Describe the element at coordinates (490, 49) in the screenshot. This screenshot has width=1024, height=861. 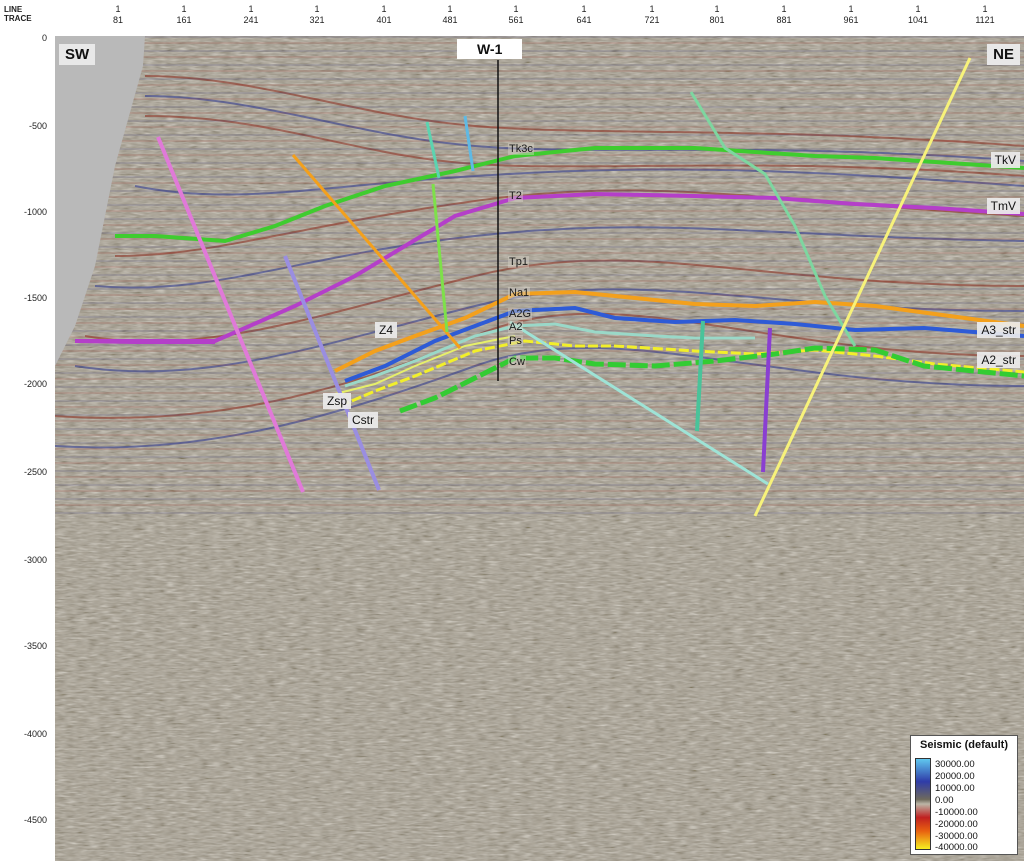
I see `well-name-label: W-1` at that location.